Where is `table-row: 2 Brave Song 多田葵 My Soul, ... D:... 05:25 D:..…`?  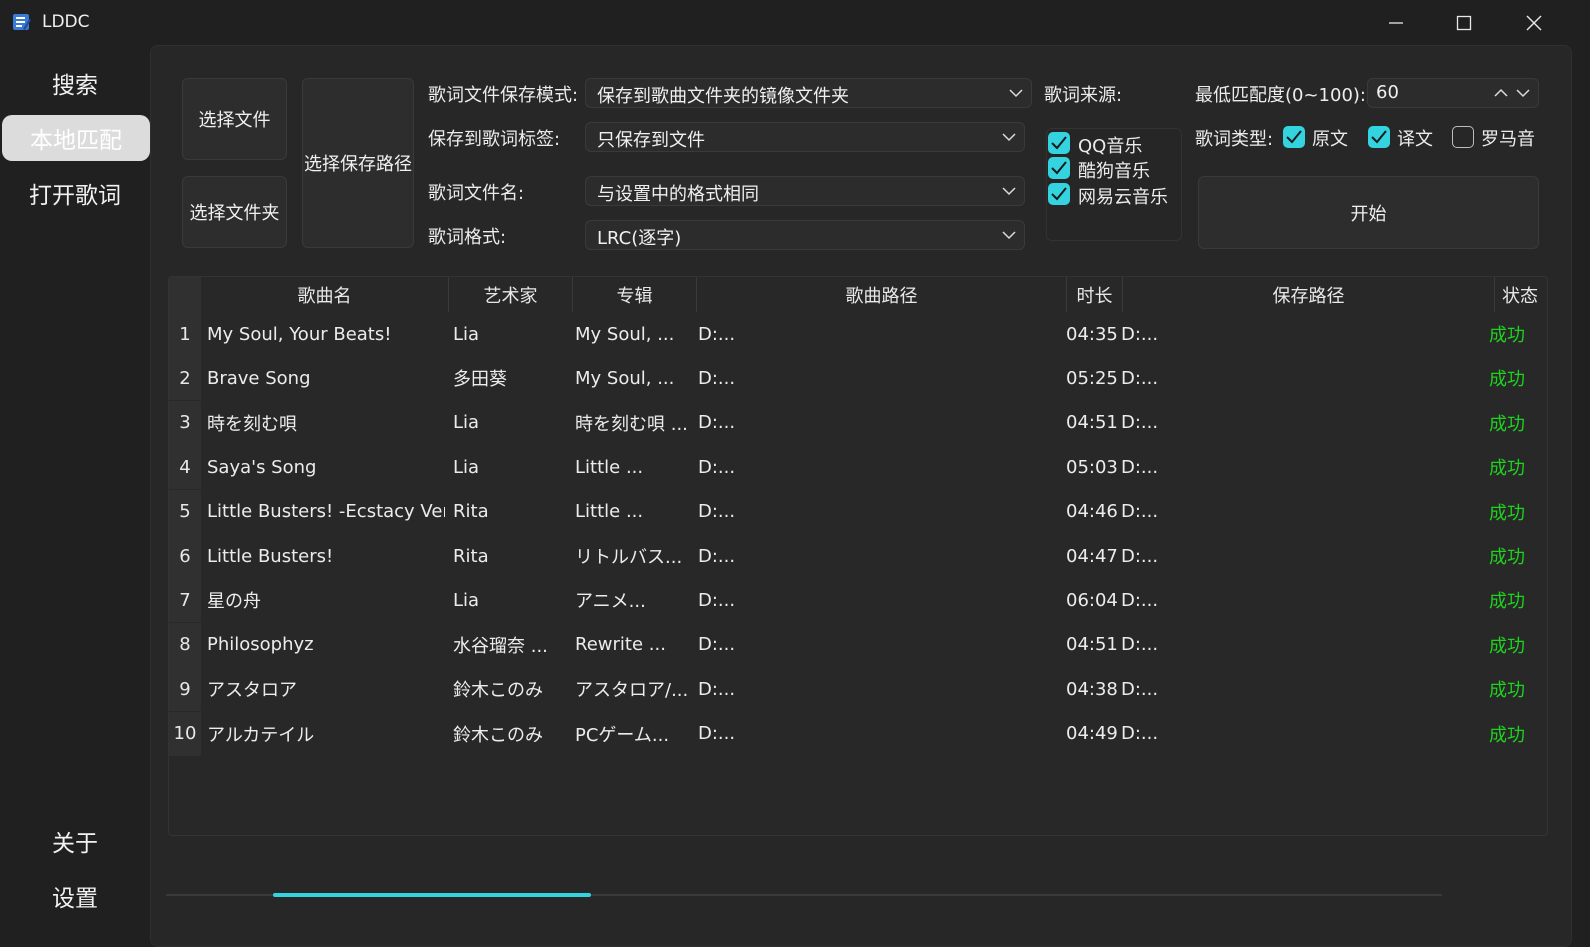
table-row: 2 Brave Song 多田葵 My Soul, ... D:... 05:25 D:..… is located at coordinates (858, 378).